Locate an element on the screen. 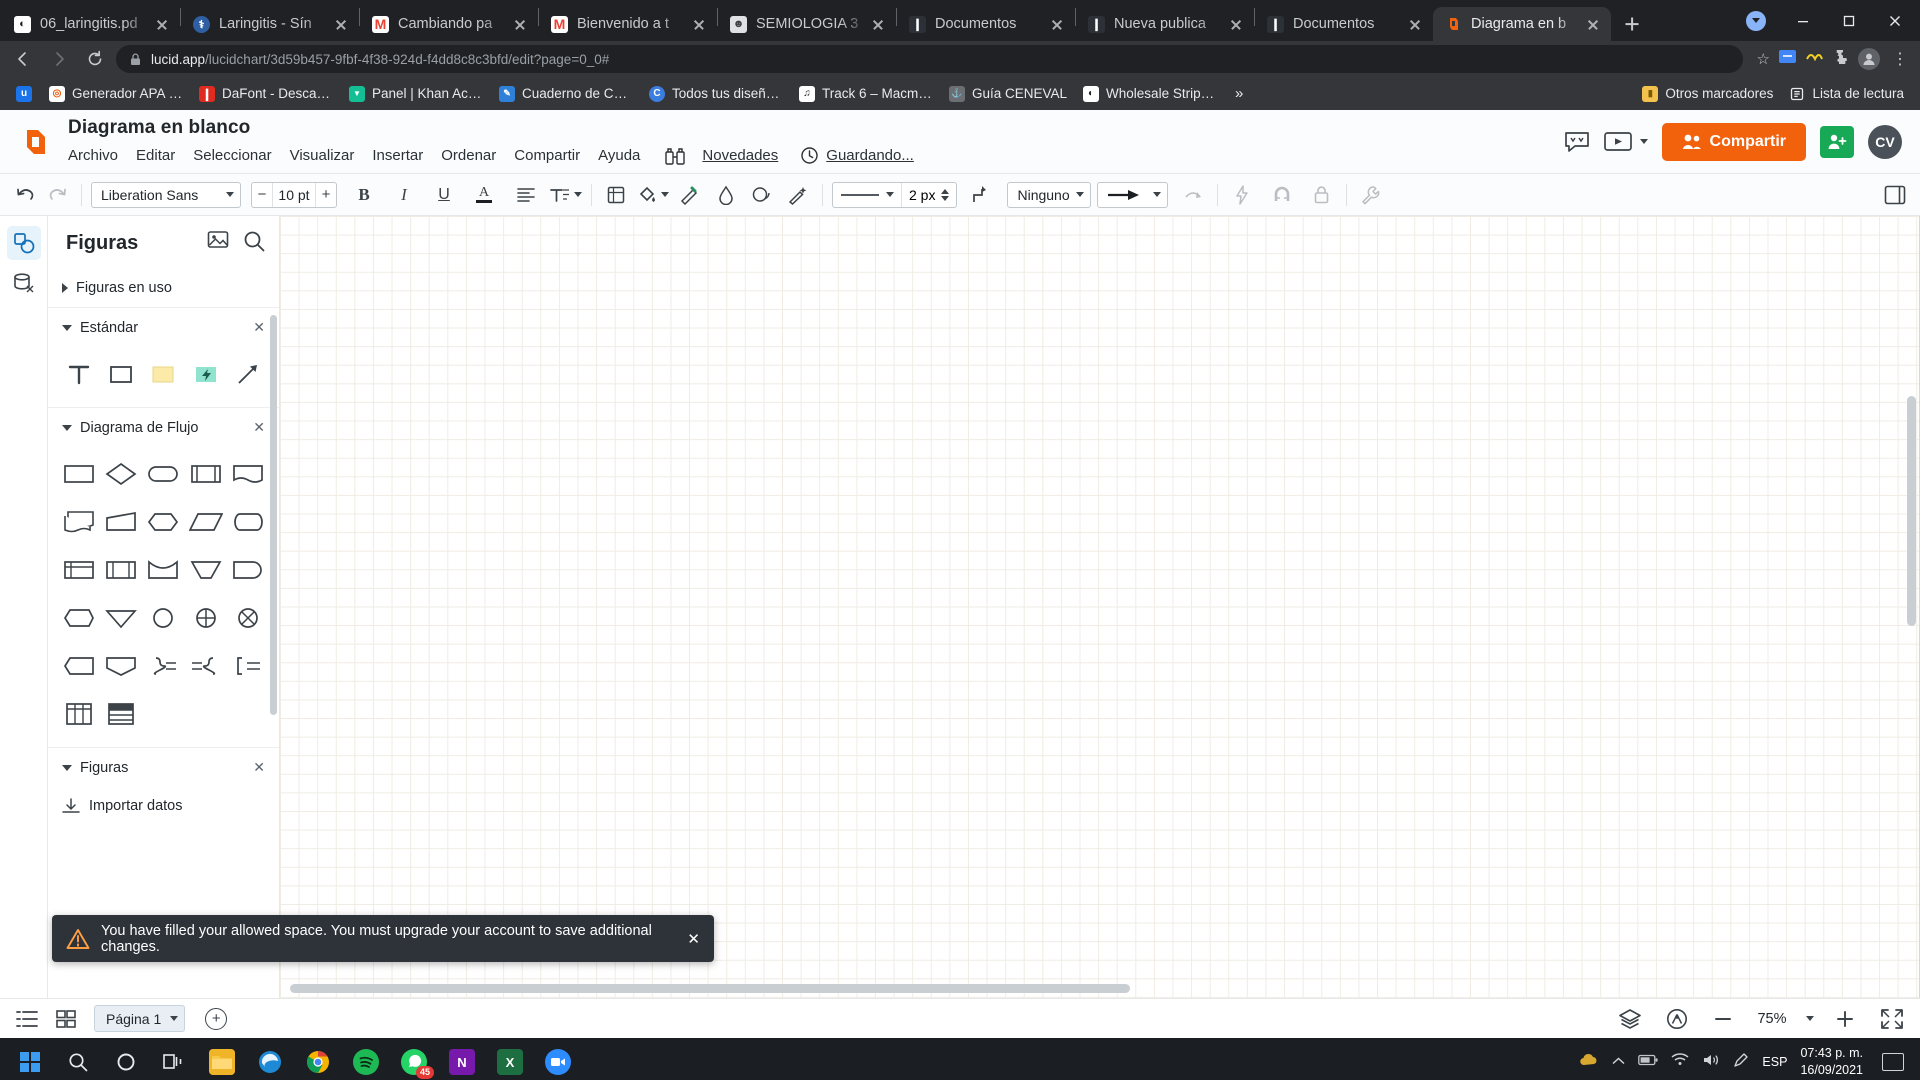 The height and width of the screenshot is (1080, 1920). taskbar-whatsapp: 45 is located at coordinates (414, 1059).